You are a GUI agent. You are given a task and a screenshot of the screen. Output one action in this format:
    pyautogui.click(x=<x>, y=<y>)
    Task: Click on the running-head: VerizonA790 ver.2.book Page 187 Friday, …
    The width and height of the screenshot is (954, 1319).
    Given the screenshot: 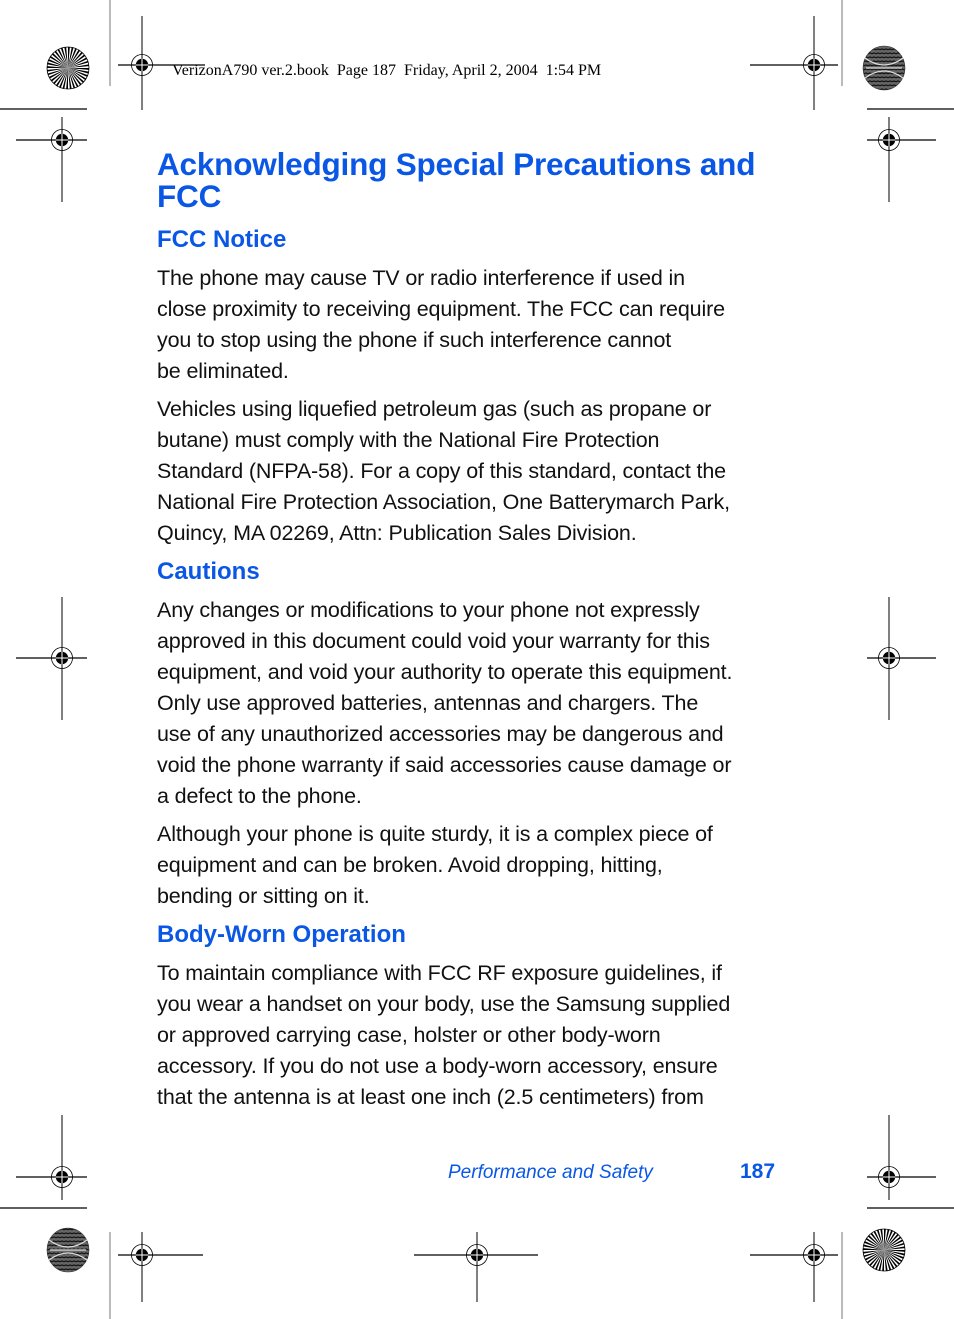 What is the action you would take?
    pyautogui.click(x=387, y=70)
    